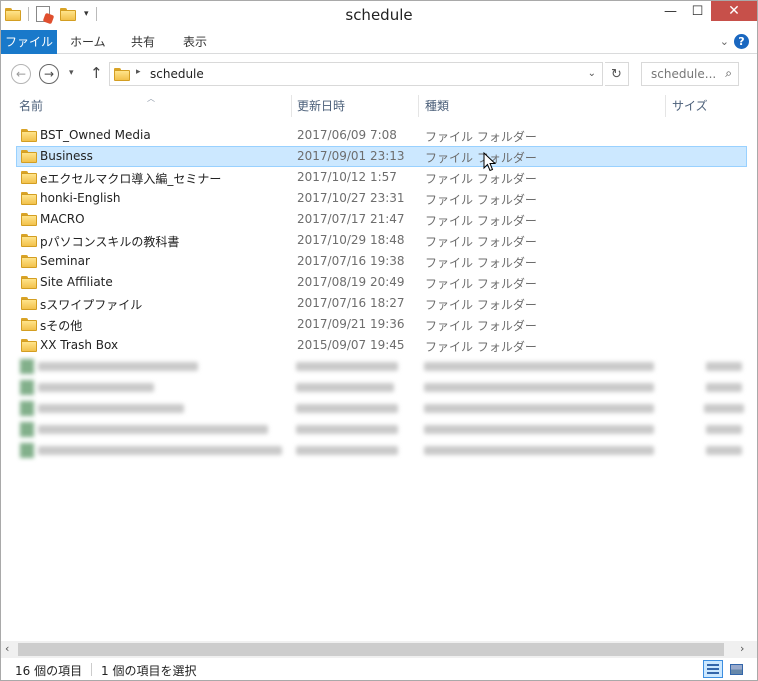 The image size is (758, 681). I want to click on navigation-bar: ← → ▾ ↑ ▸ schedule ⌄ ↻ schedule... ⌕, so click(379, 74).